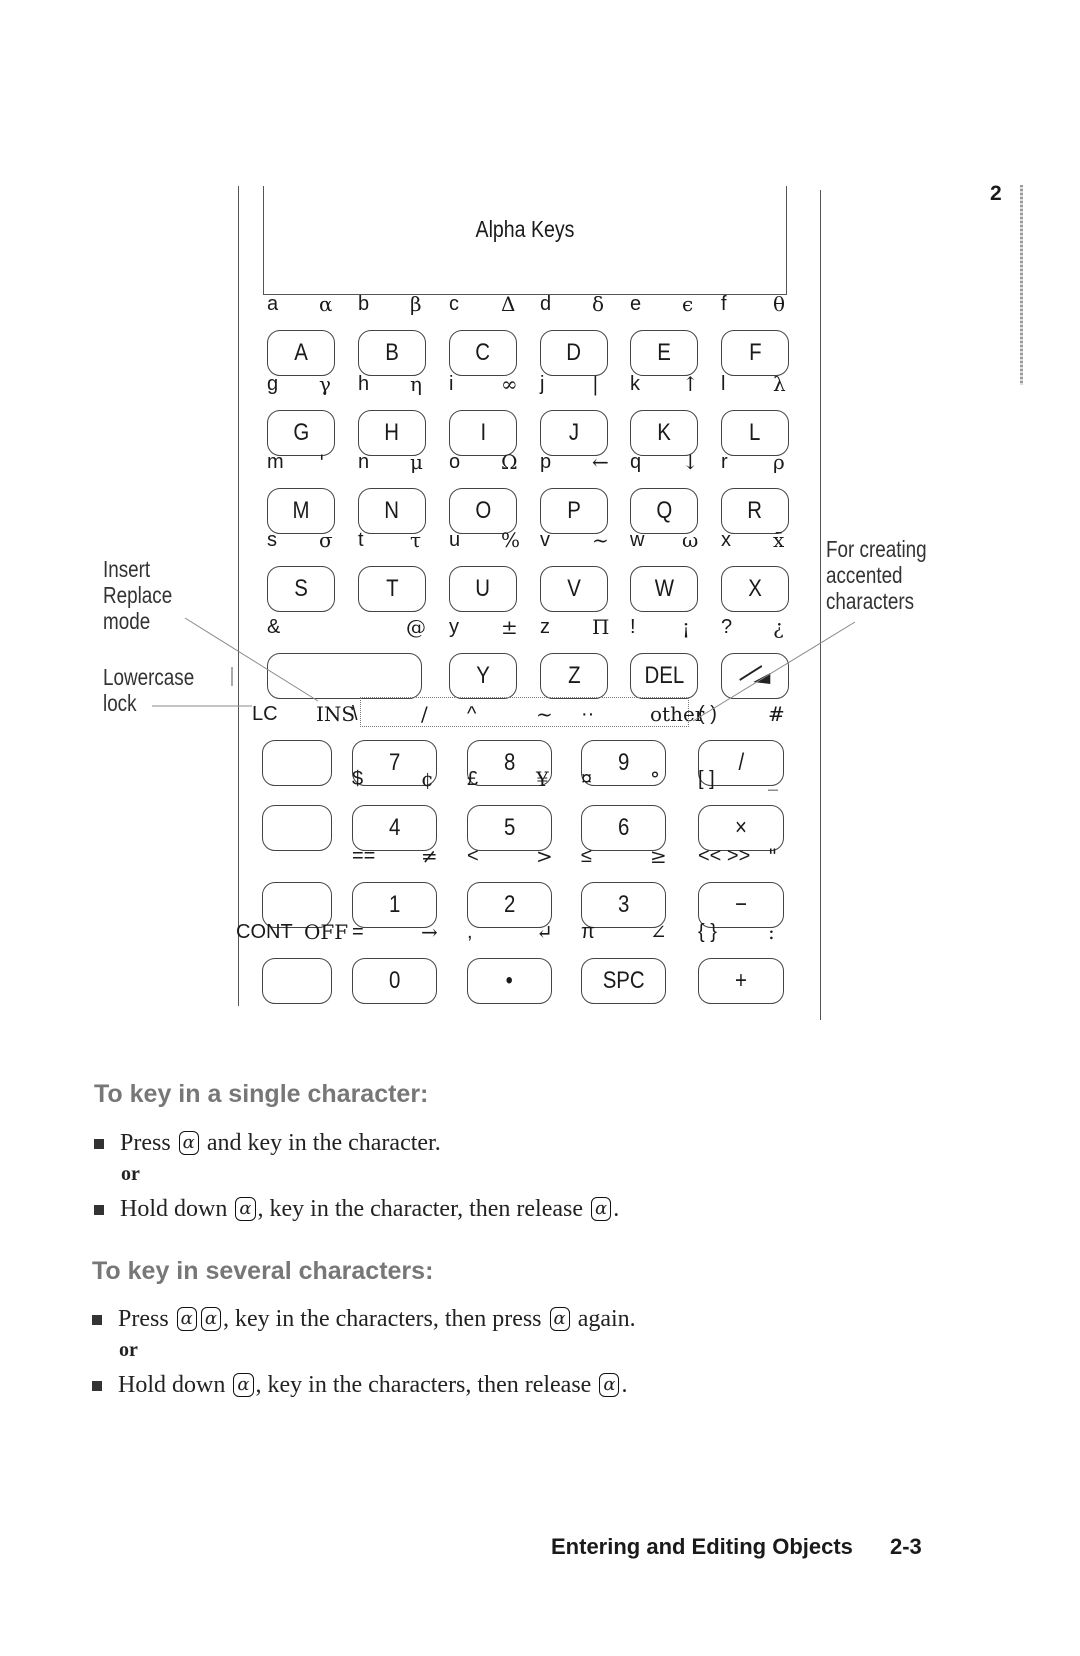 The height and width of the screenshot is (1656, 1080). I want to click on leader-insert, so click(251, 659).